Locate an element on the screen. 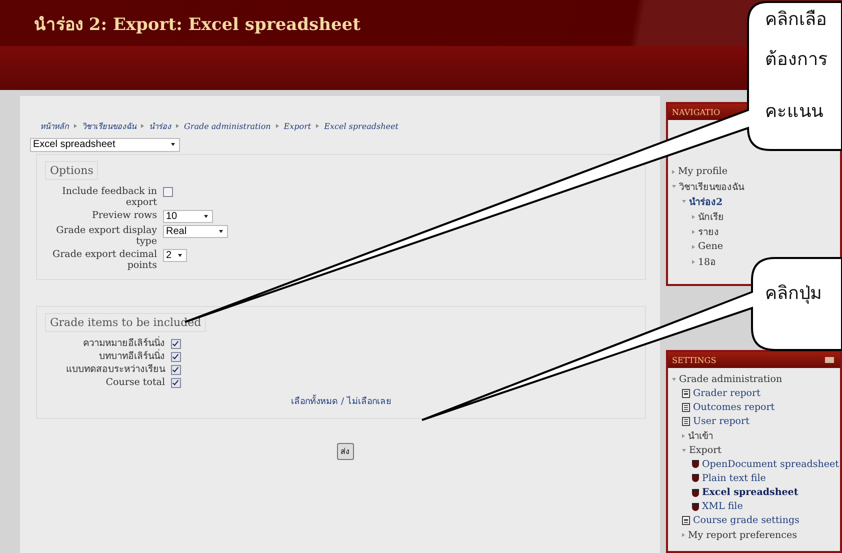  field-label: Include feedback in export is located at coordinates (109, 197).